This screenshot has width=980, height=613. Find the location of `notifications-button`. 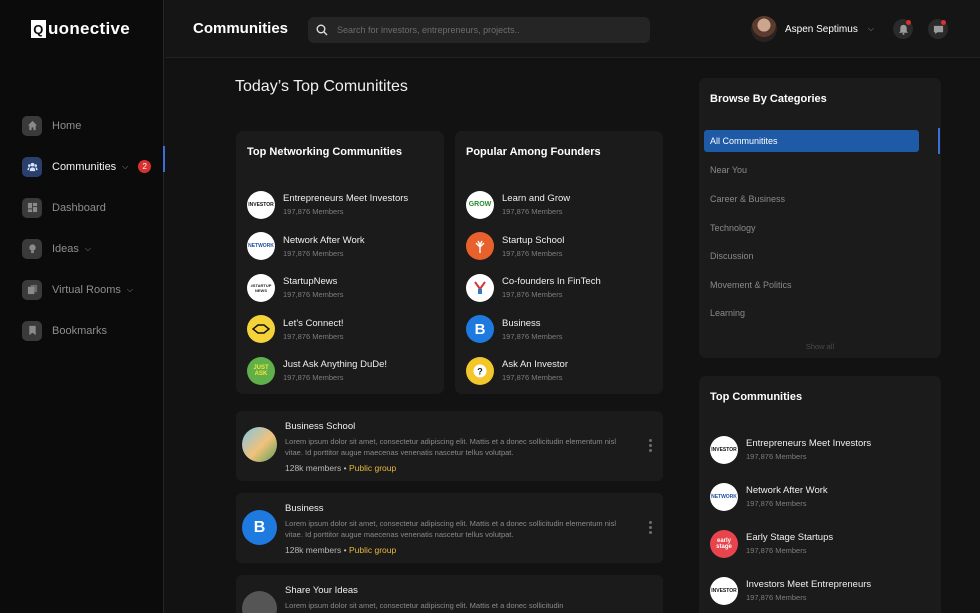

notifications-button is located at coordinates (903, 29).